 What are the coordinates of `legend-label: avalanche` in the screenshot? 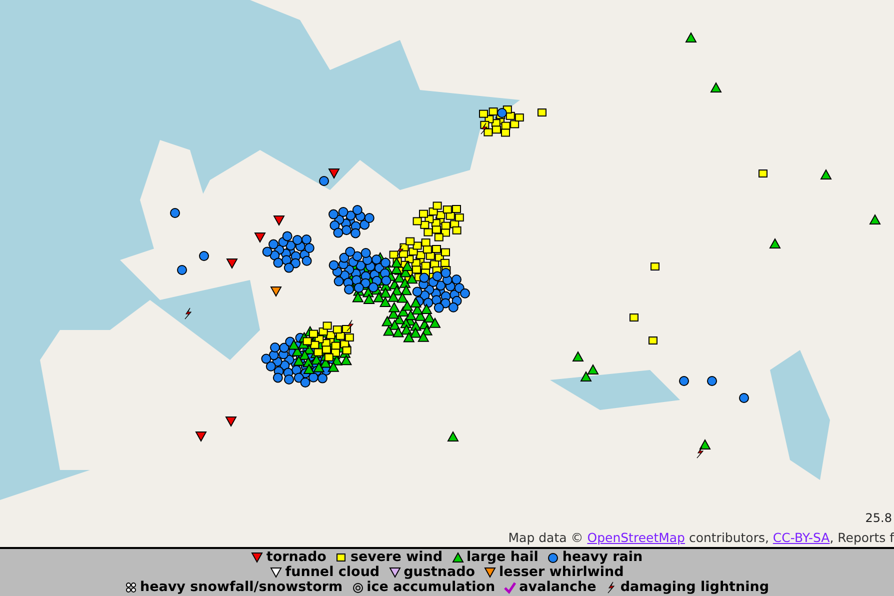 It's located at (557, 587).